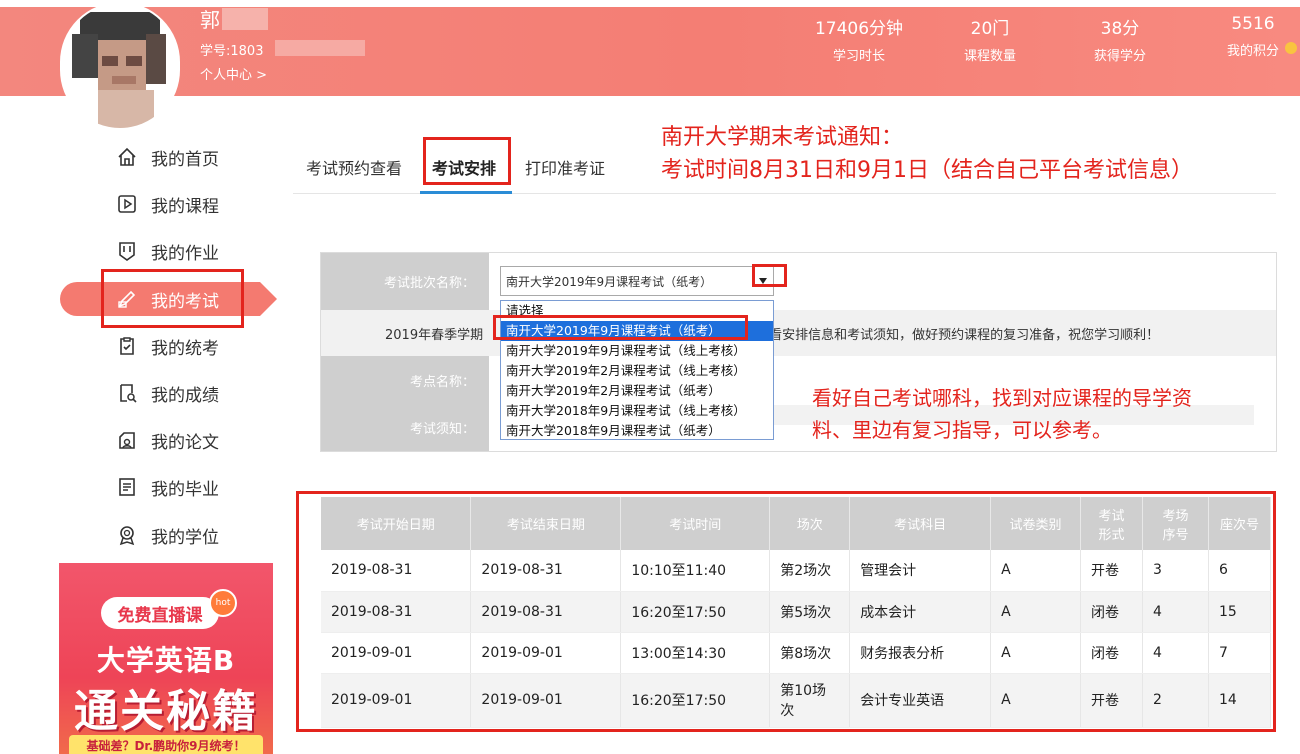 The image size is (1300, 754). Describe the element at coordinates (245, 19) in the screenshot. I see `user-name-mask` at that location.